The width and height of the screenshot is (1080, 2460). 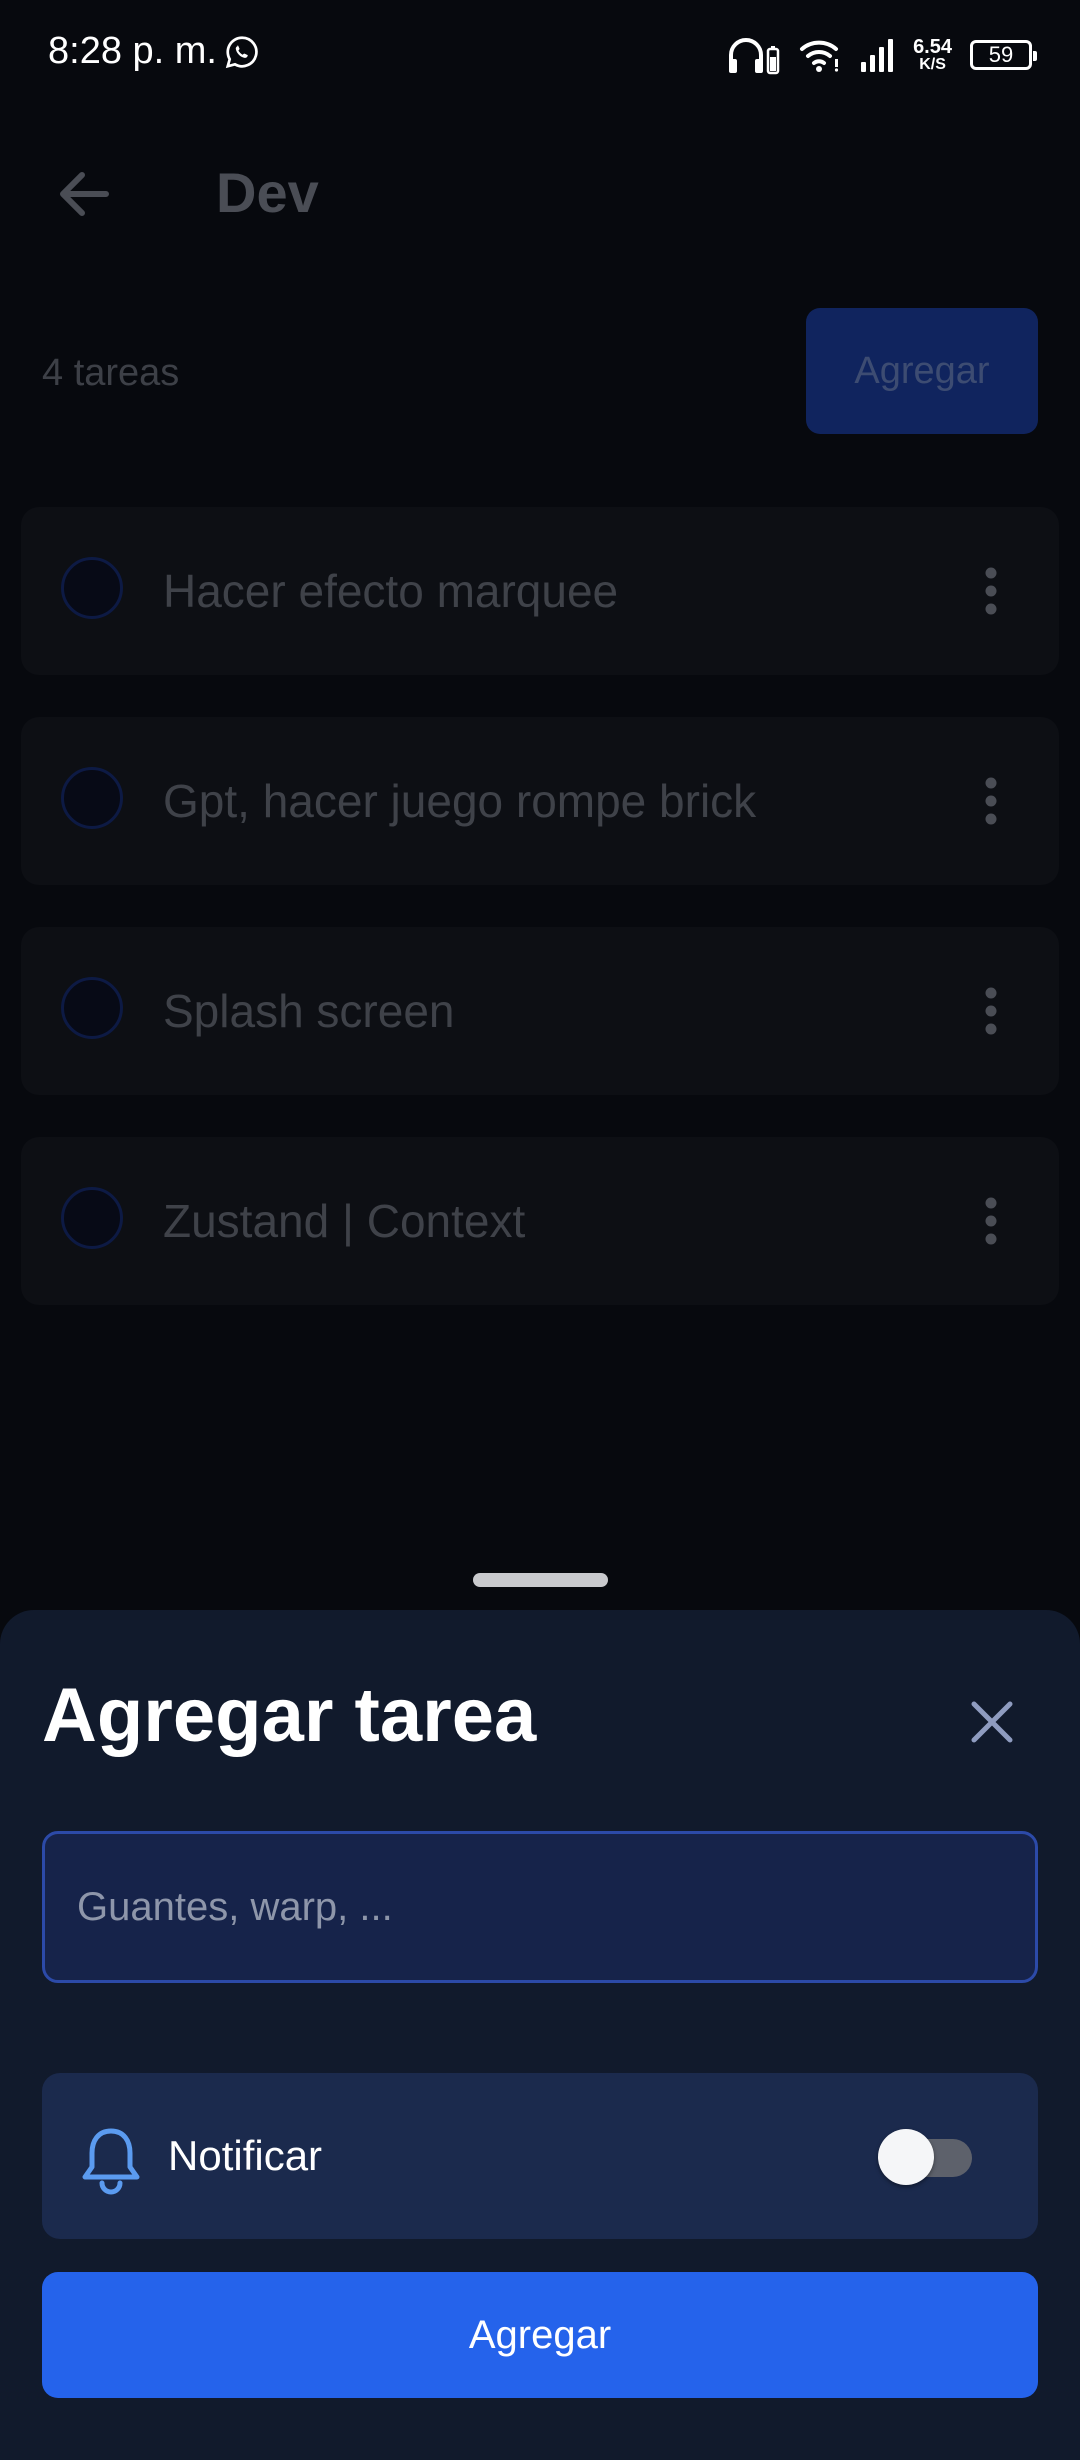 What do you see at coordinates (819, 56) in the screenshot?
I see `wifi-icon` at bounding box center [819, 56].